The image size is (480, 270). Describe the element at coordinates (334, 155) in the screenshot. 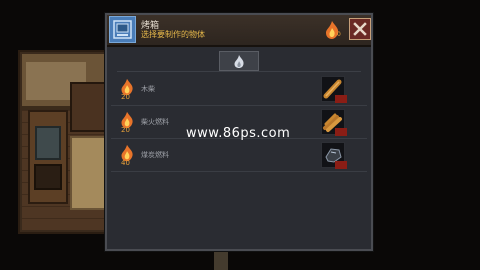

I see `coal-icon` at that location.